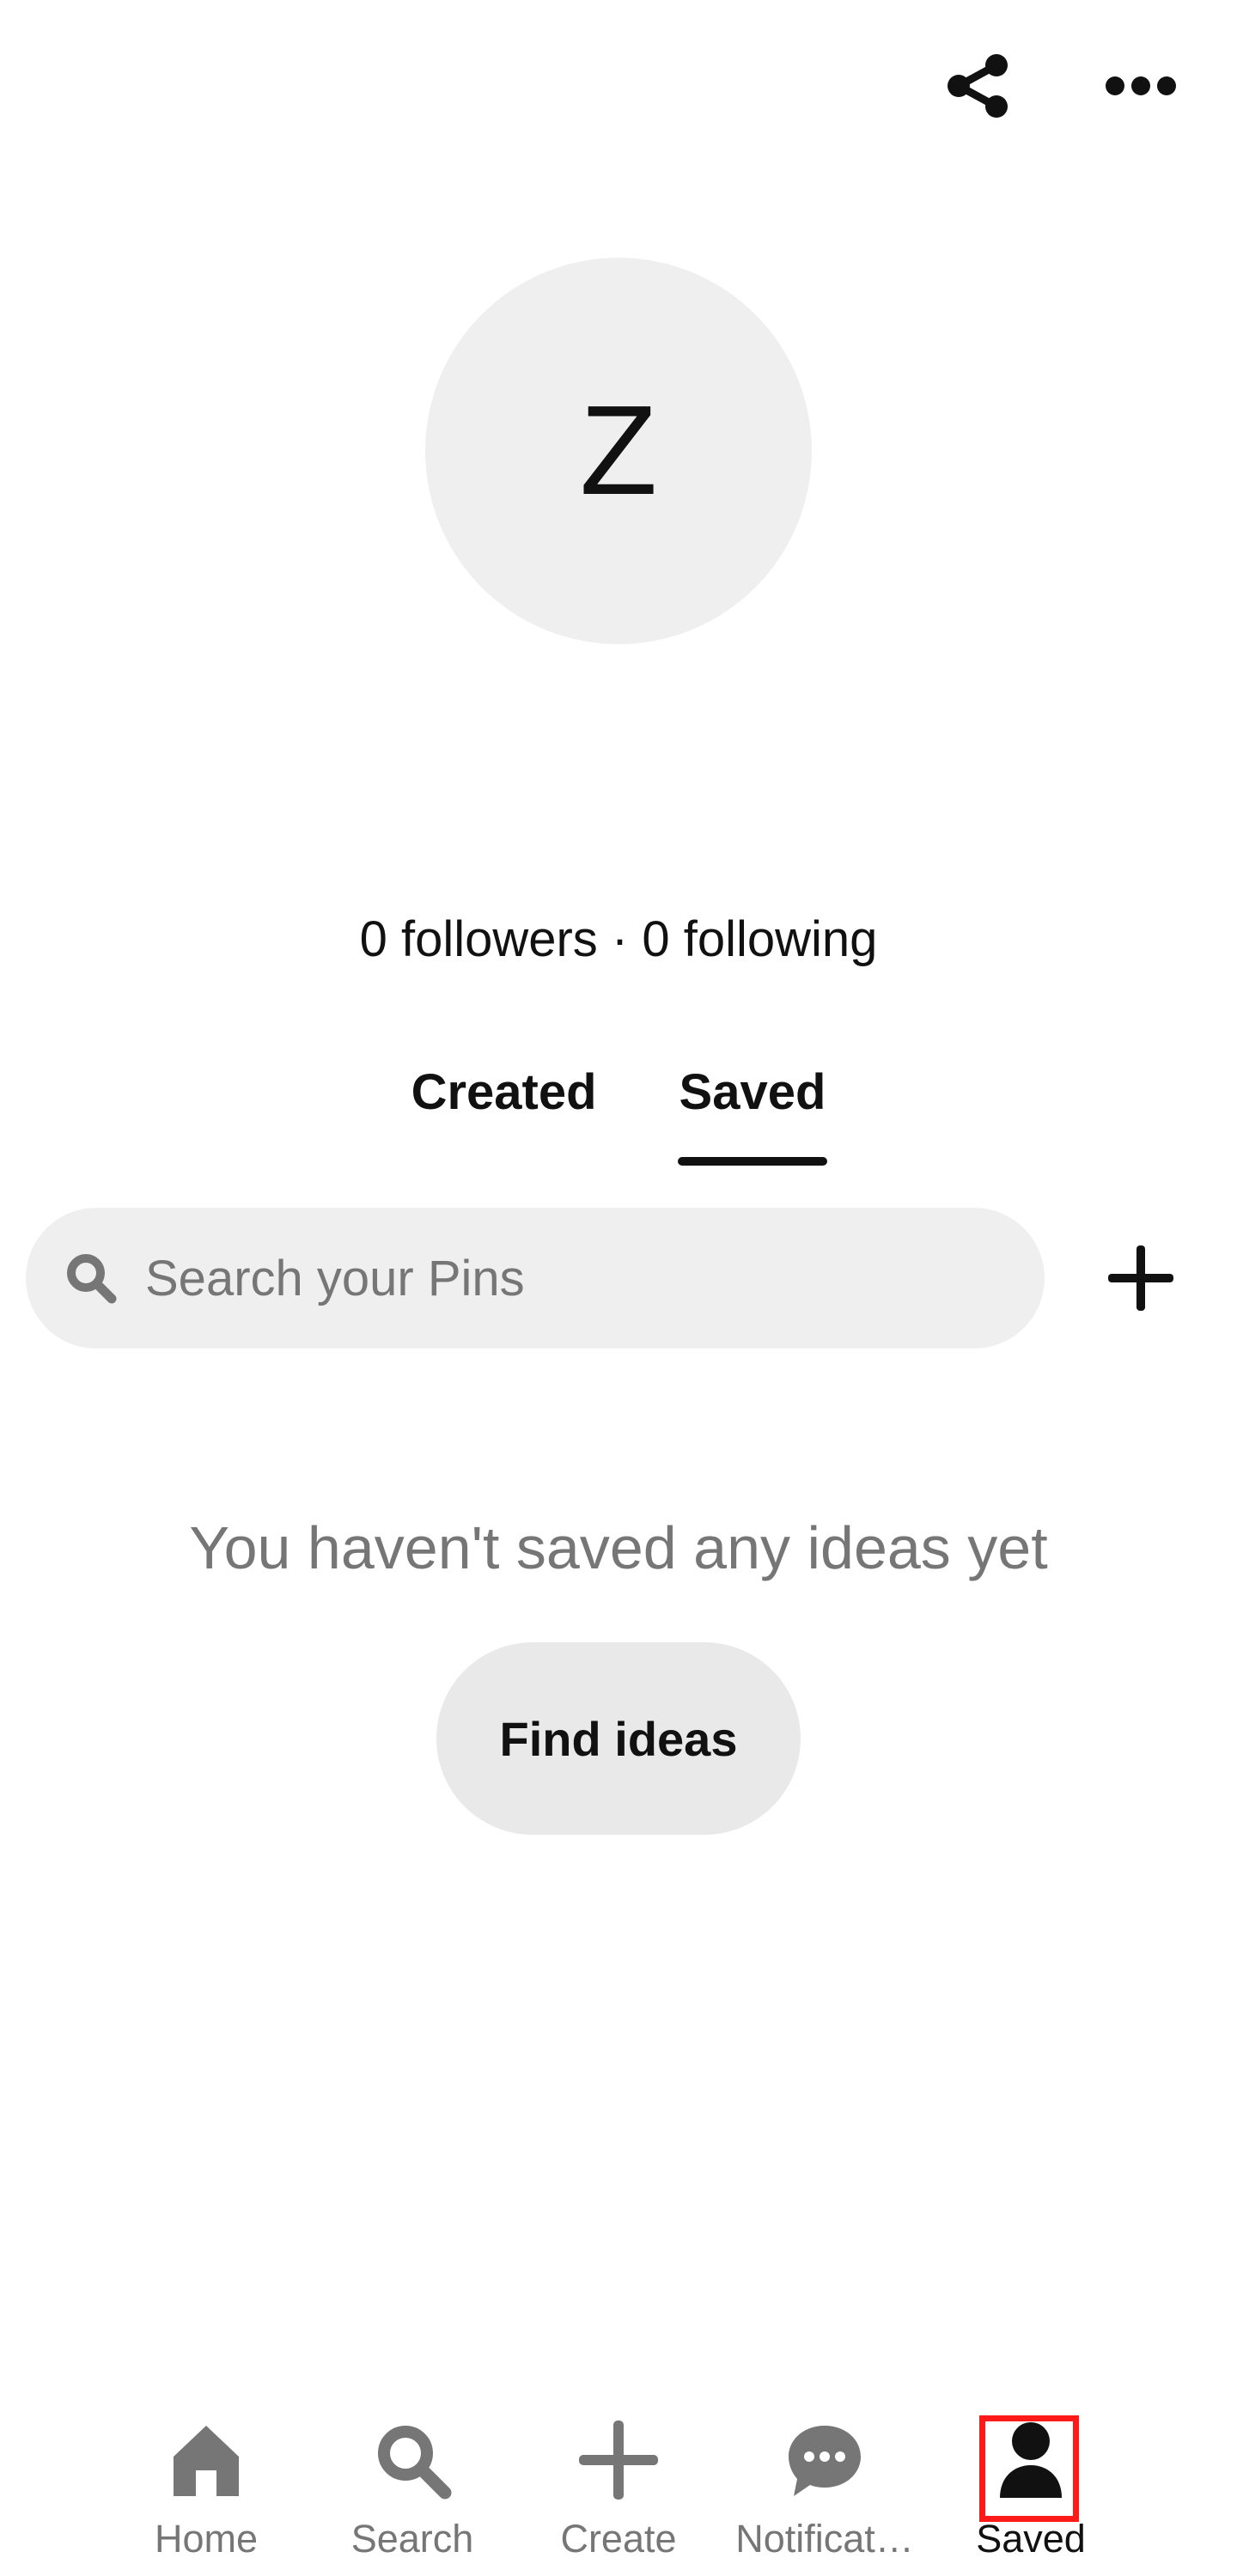 This screenshot has width=1237, height=2576. I want to click on more-horizontal-icon, so click(1141, 85).